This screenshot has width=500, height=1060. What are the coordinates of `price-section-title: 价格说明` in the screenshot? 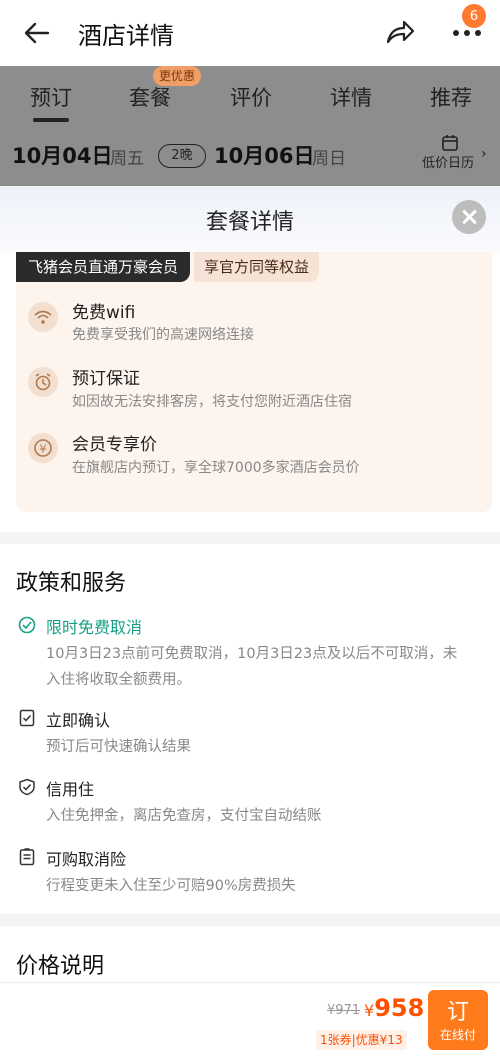 It's located at (60, 966).